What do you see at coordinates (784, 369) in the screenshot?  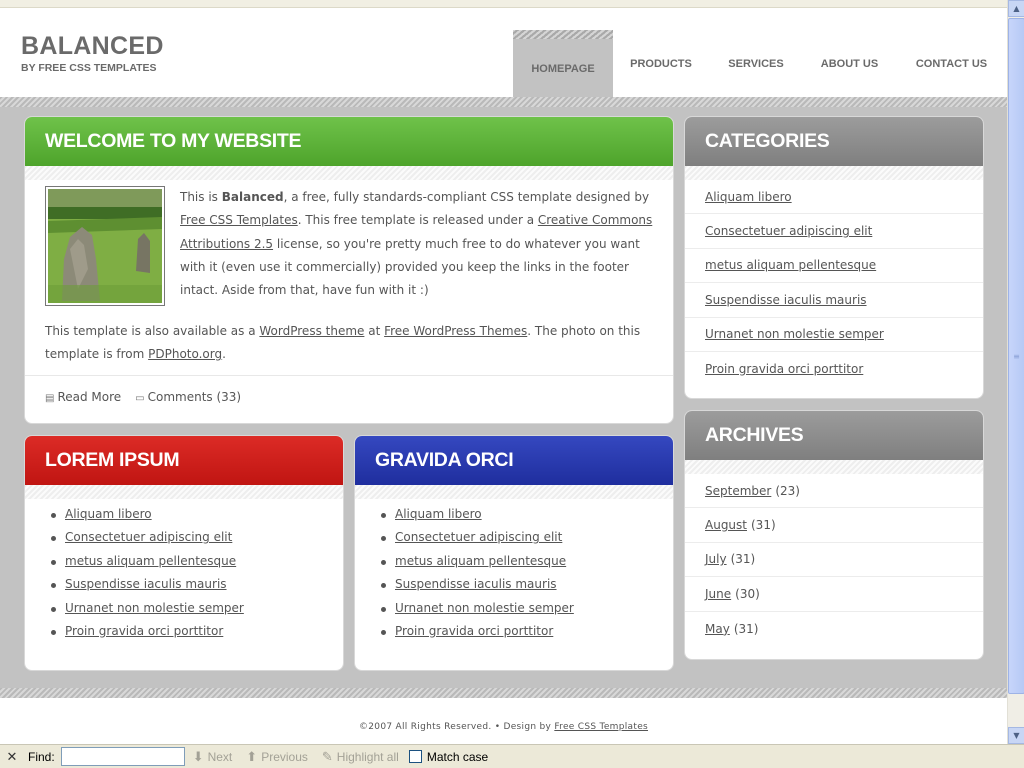 I see `category-link: Proin gravida orci porttitor` at bounding box center [784, 369].